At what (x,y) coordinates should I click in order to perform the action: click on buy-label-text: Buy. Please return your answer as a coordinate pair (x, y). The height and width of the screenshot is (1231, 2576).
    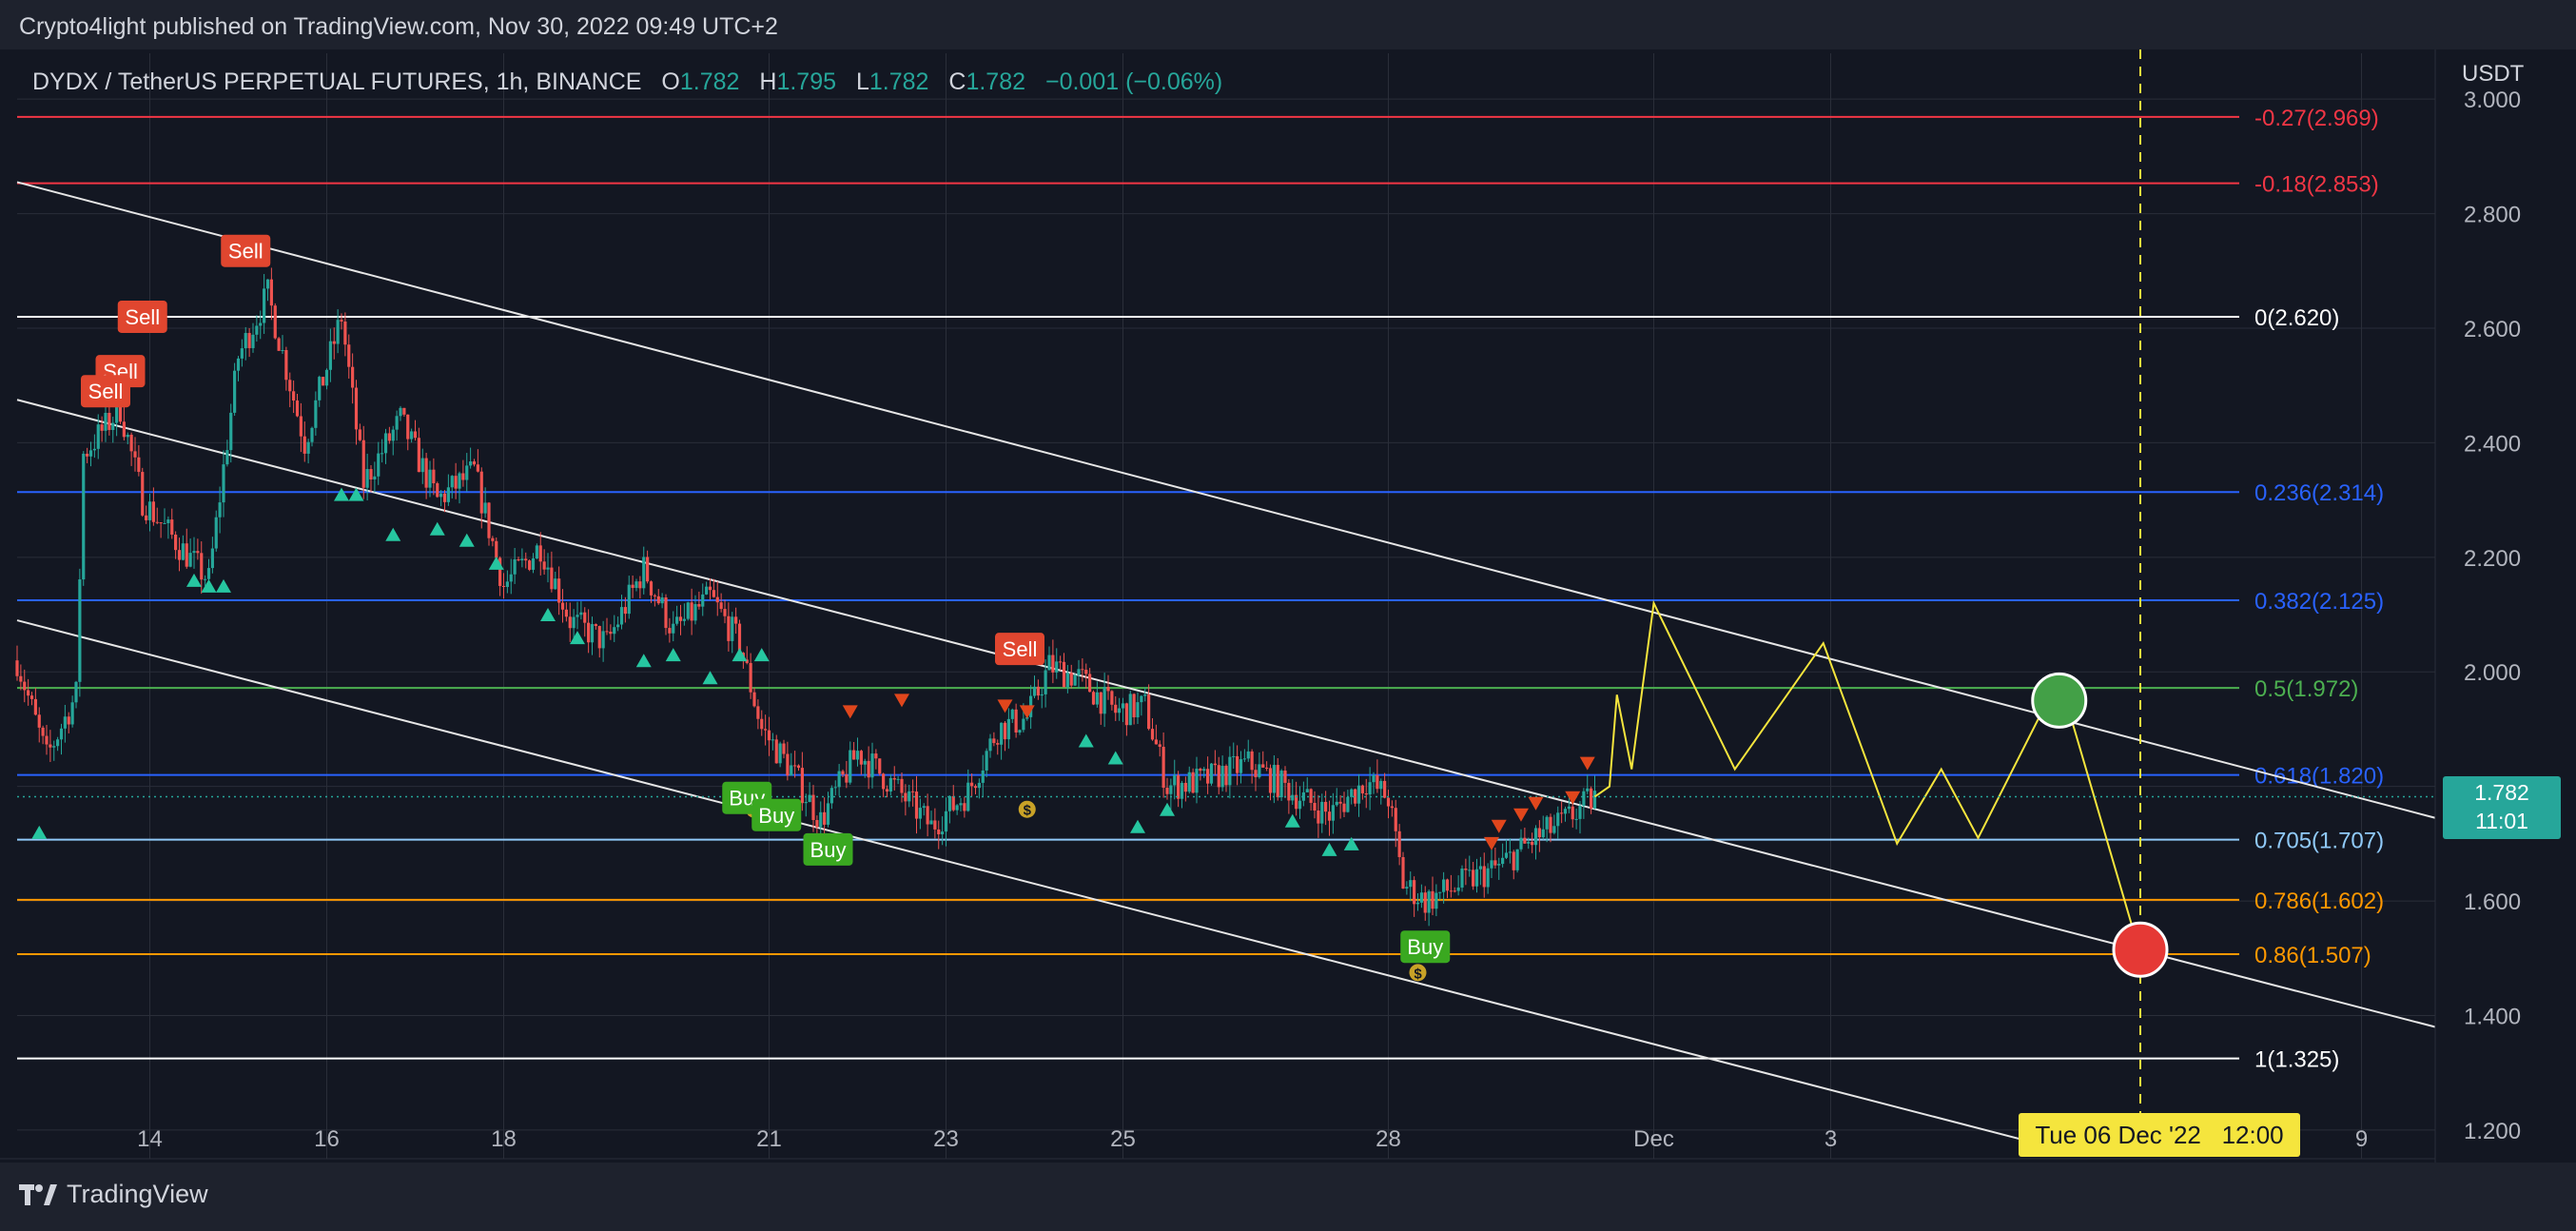
    Looking at the image, I should click on (776, 816).